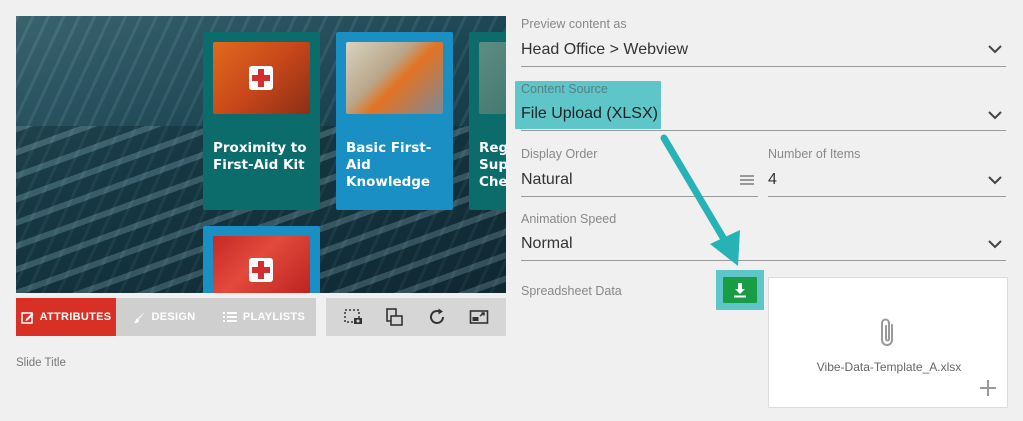 Image resolution: width=1023 pixels, height=421 pixels. I want to click on animation-speed-underline, so click(763, 260).